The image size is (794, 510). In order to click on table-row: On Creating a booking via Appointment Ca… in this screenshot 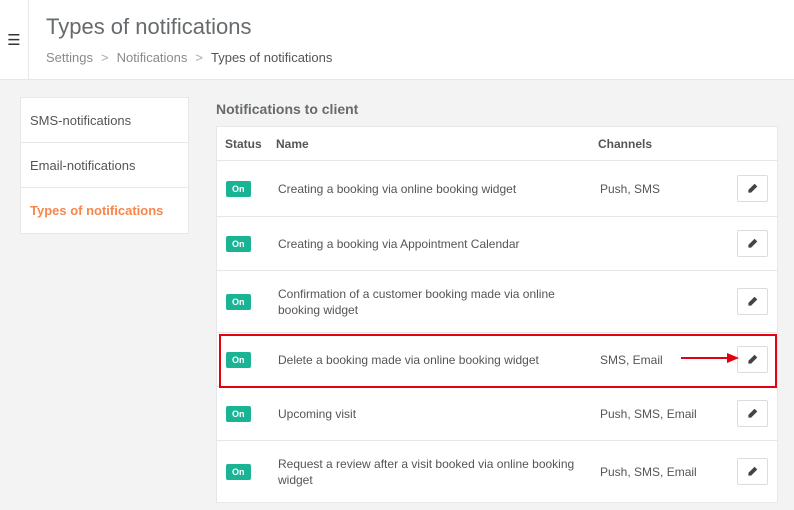, I will do `click(497, 244)`.